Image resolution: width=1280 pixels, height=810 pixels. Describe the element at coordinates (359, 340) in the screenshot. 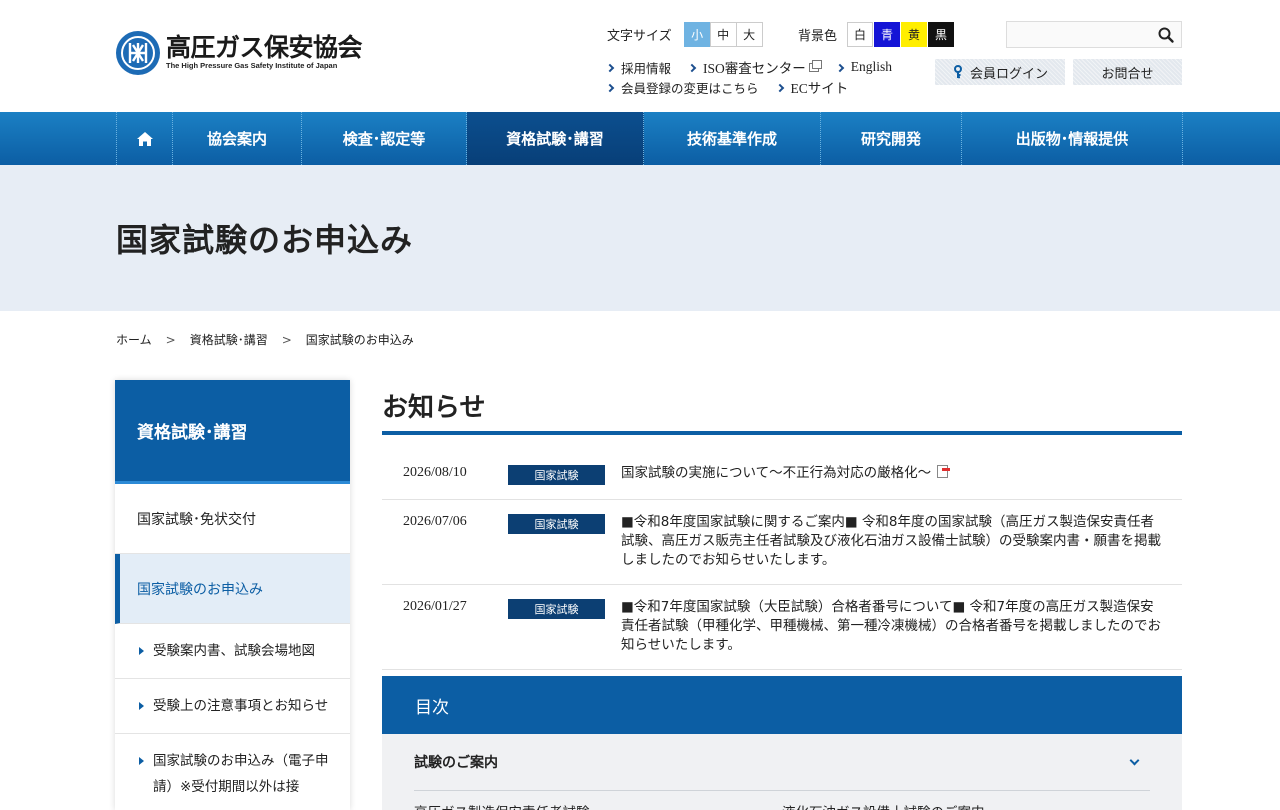

I see `breadcrumb-current: 国家試験のお申込み` at that location.